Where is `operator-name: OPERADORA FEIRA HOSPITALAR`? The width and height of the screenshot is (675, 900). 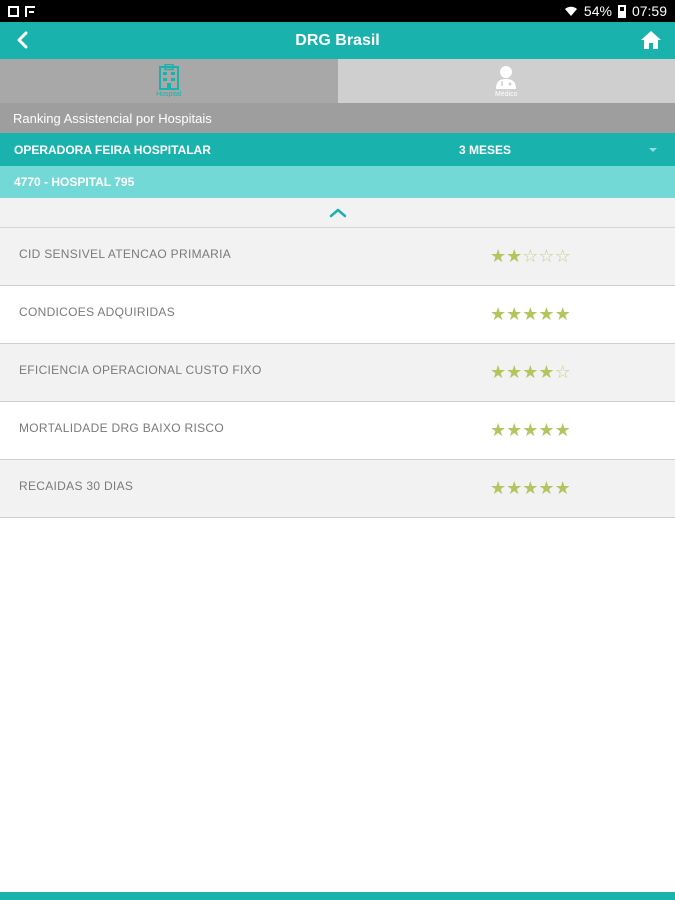
operator-name: OPERADORA FEIRA HOSPITALAR is located at coordinates (112, 149).